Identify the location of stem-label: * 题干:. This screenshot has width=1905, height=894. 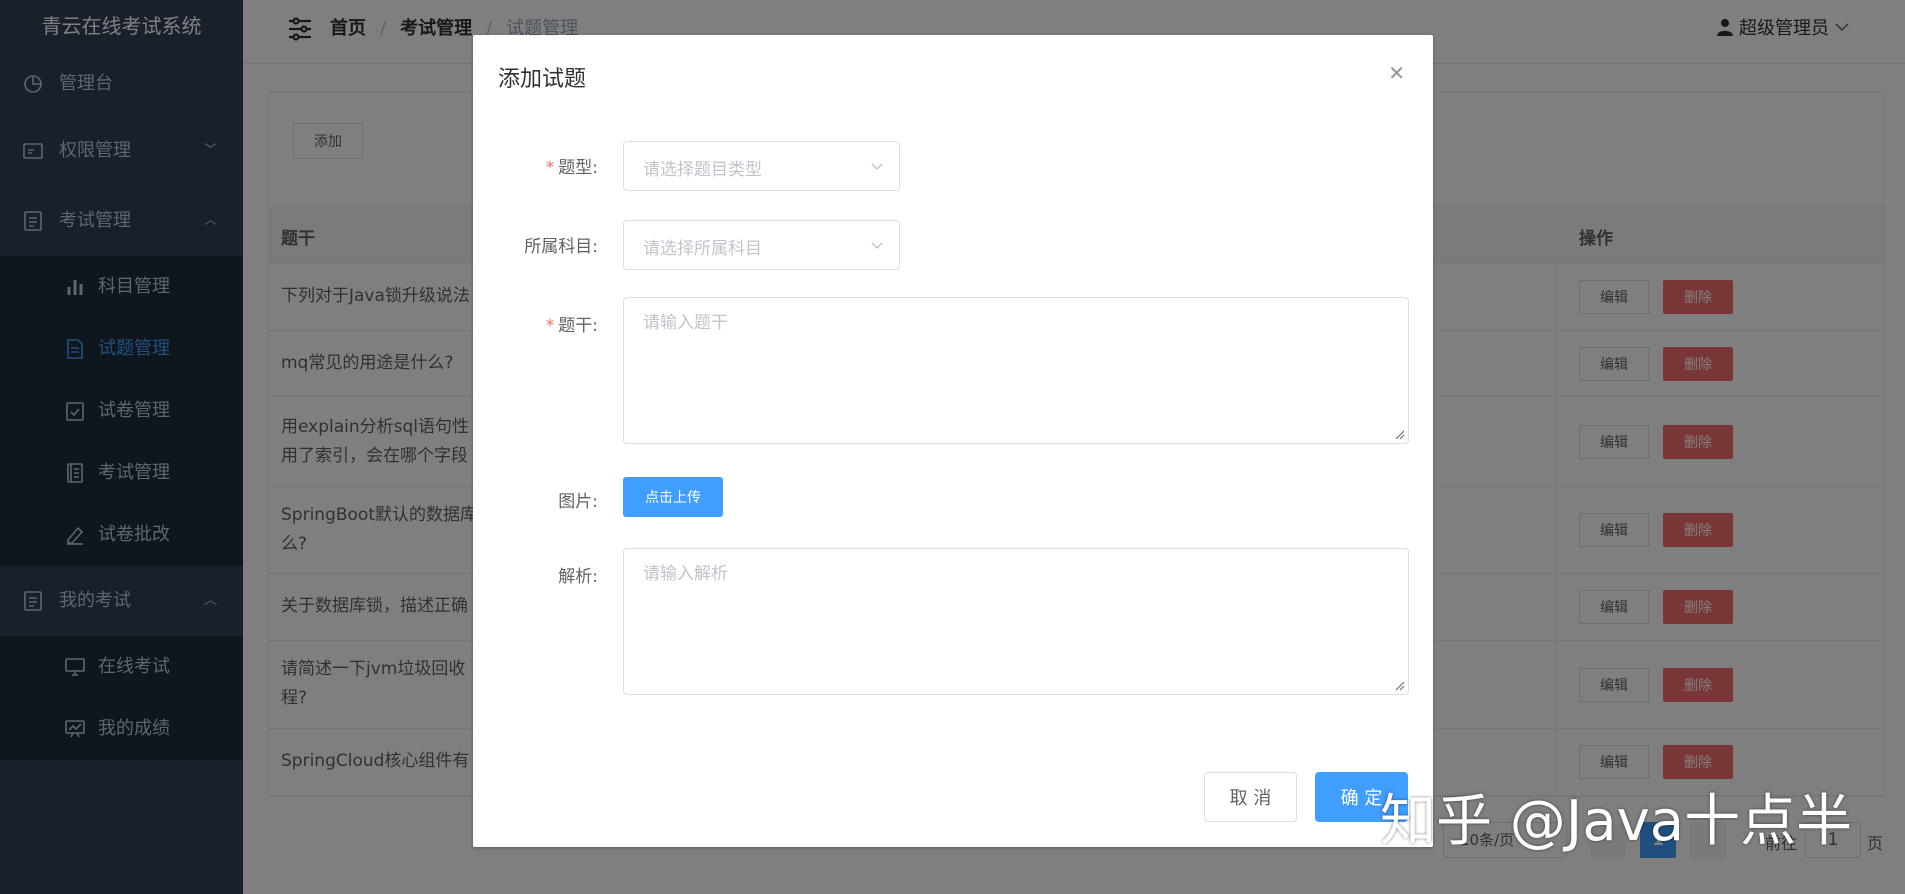
(571, 326).